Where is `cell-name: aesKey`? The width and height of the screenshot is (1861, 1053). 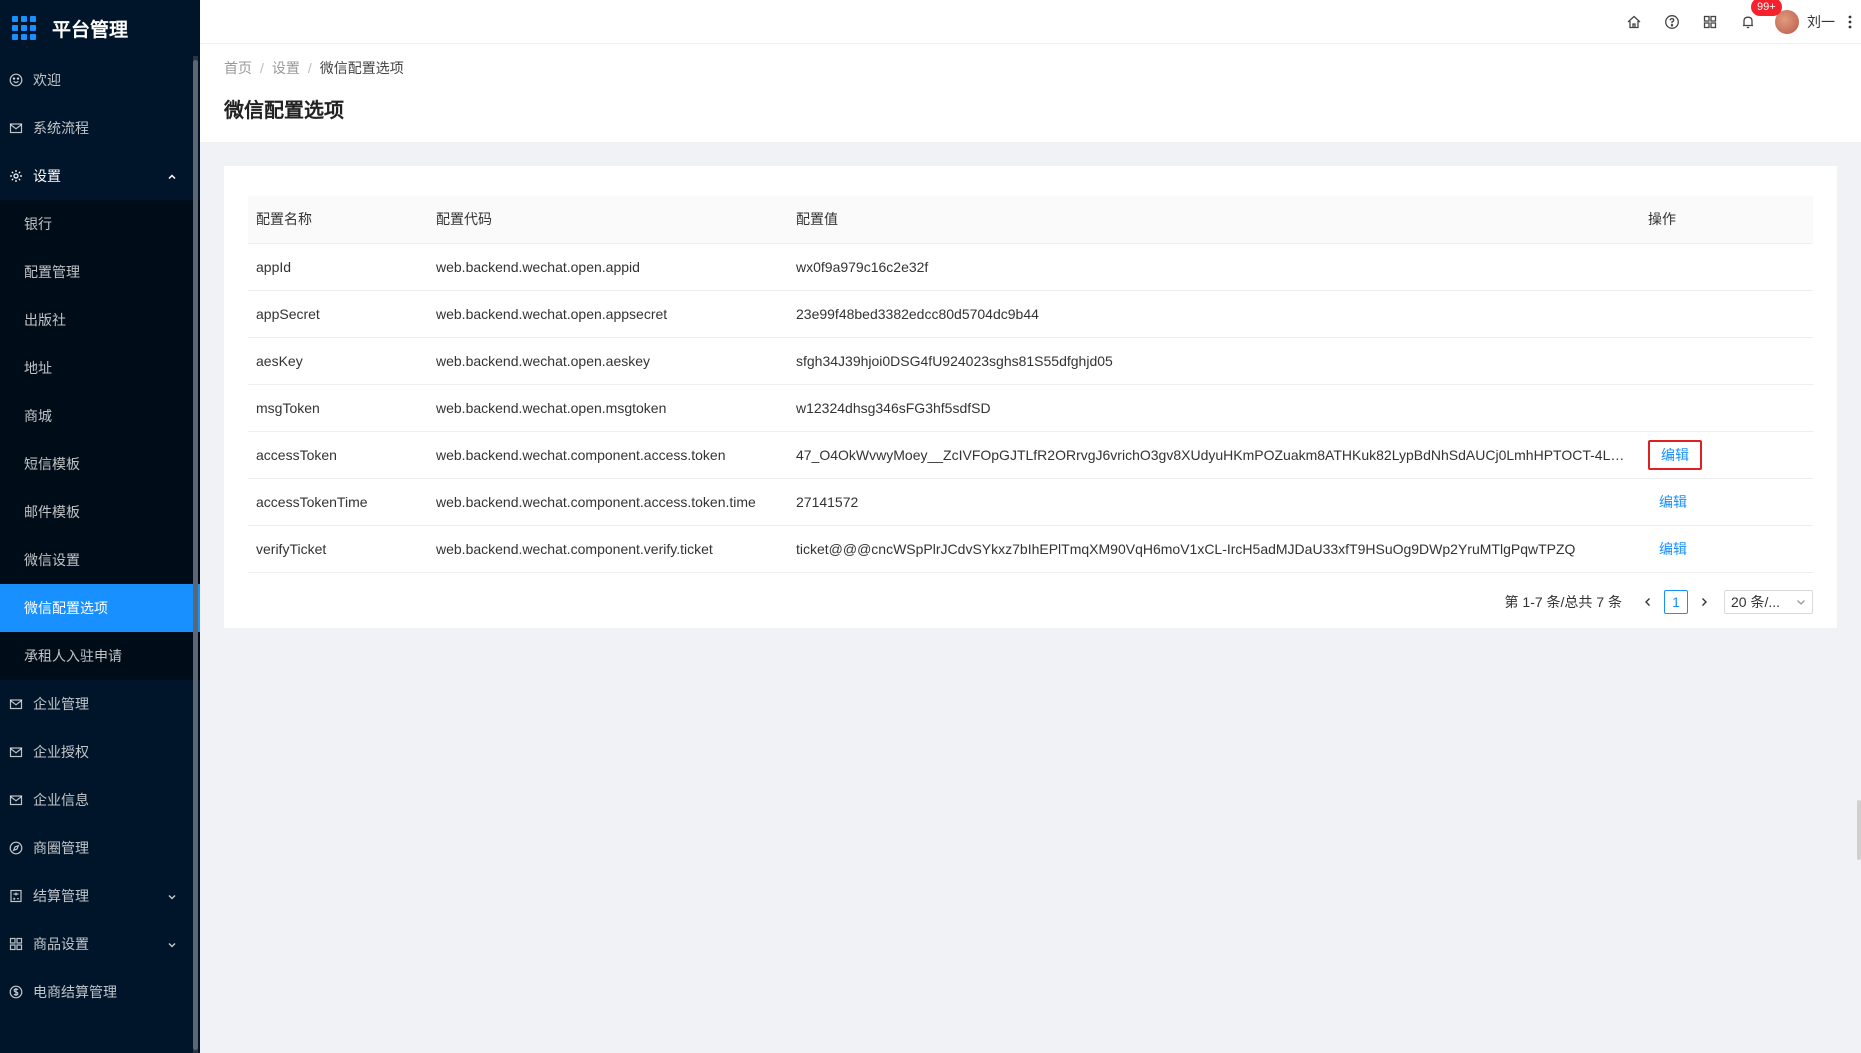 cell-name: aesKey is located at coordinates (338, 361).